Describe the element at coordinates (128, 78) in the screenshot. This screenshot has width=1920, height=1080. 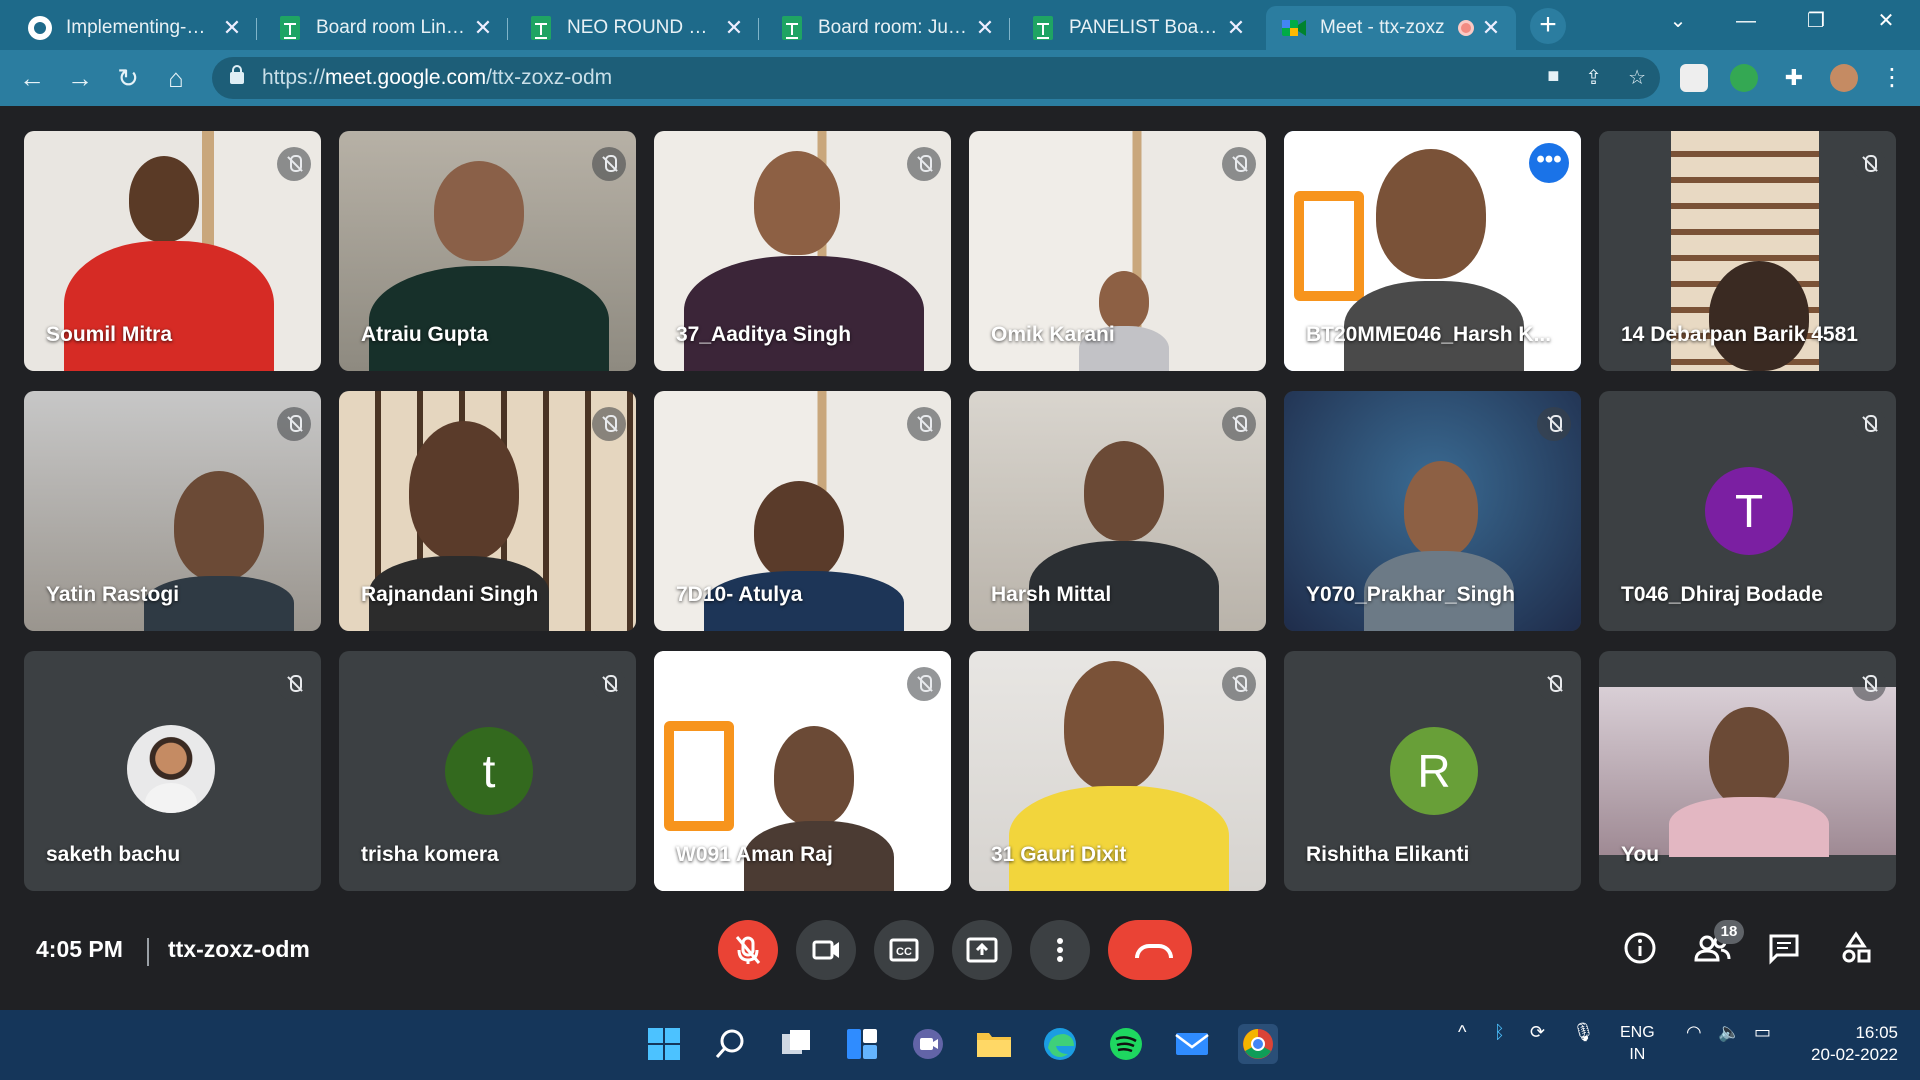
I see `reload-icon: ↻` at that location.